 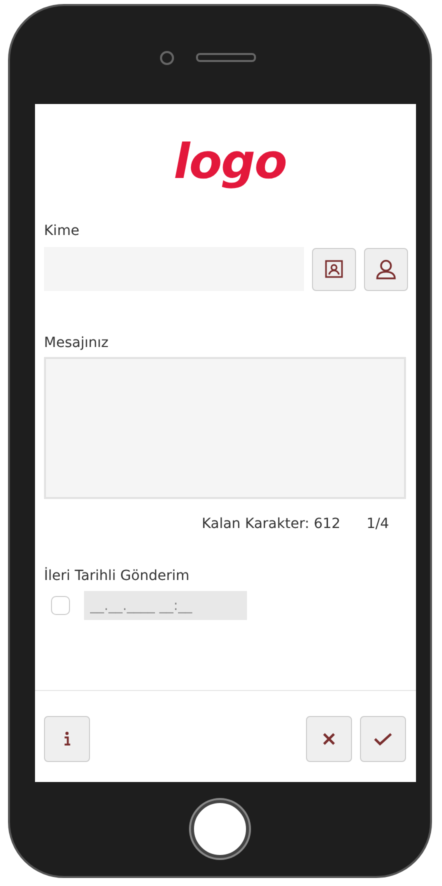 I want to click on contact-button, so click(x=386, y=269).